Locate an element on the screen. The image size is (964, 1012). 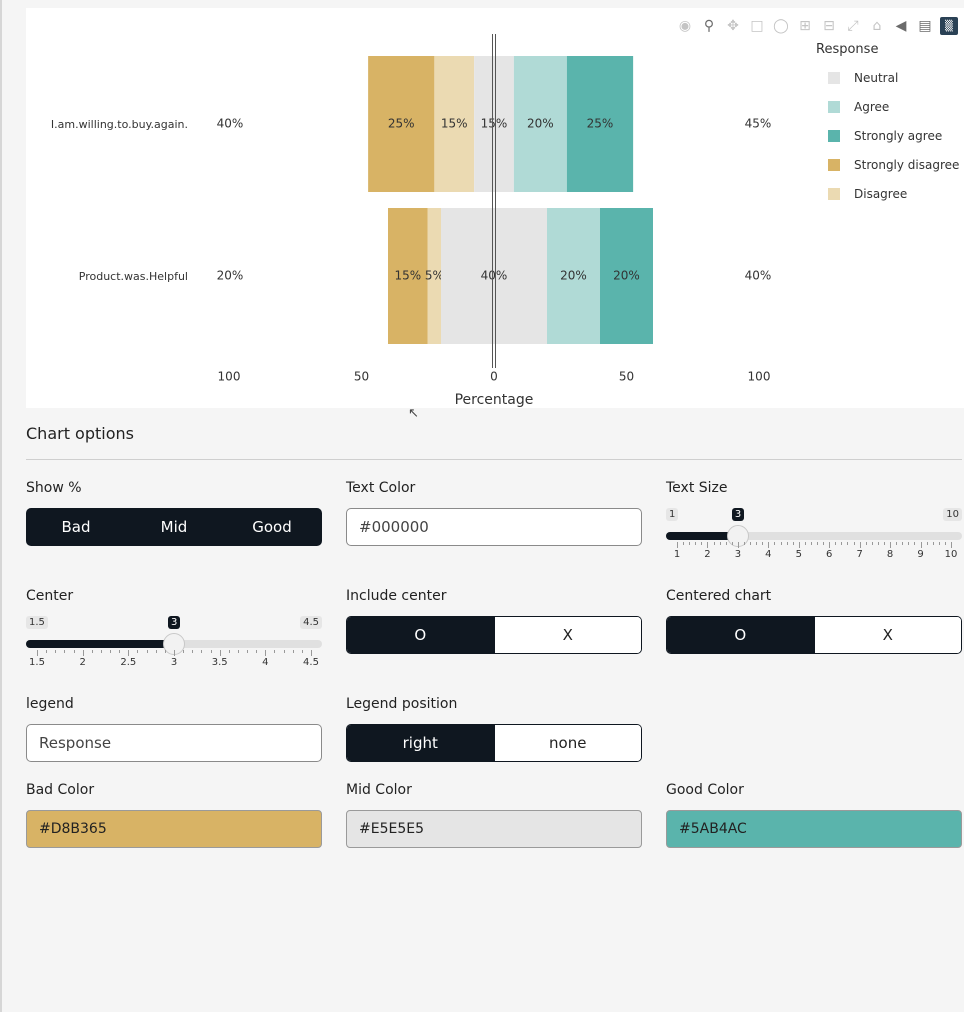
slider-tick-label: 9 is located at coordinates (920, 554).